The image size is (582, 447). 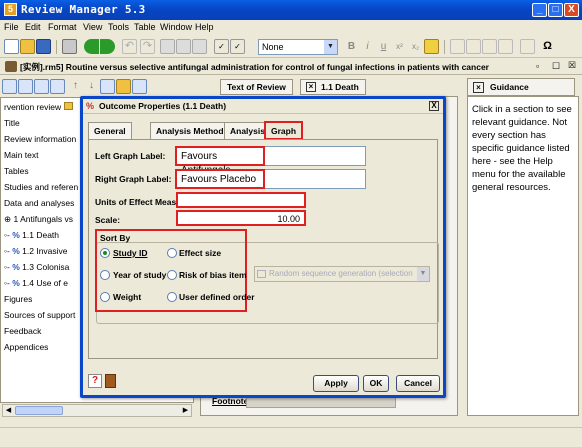 I want to click on sort-weight-radio, so click(x=105, y=297).